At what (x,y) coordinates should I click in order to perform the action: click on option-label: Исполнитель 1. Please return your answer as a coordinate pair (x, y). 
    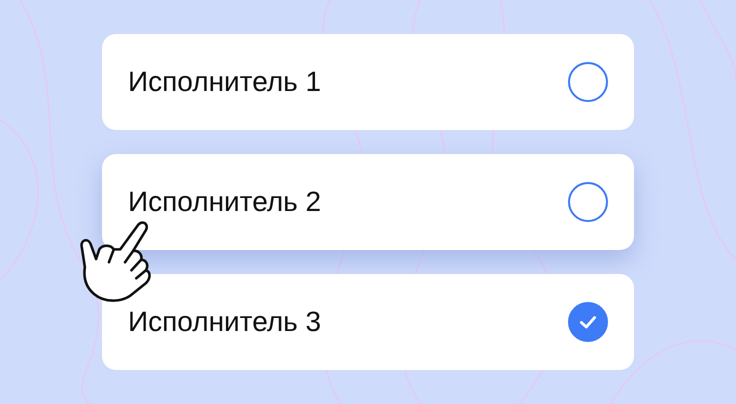
    Looking at the image, I should click on (225, 82).